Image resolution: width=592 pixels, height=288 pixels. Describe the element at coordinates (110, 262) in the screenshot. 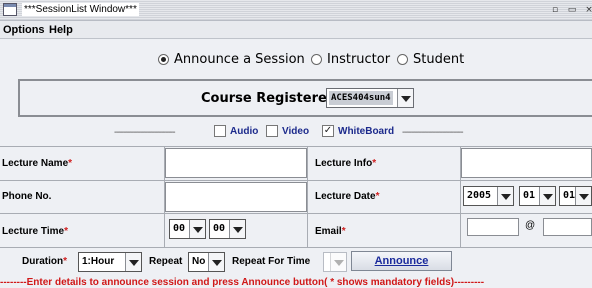

I see `duration-select: 1:Hour` at that location.